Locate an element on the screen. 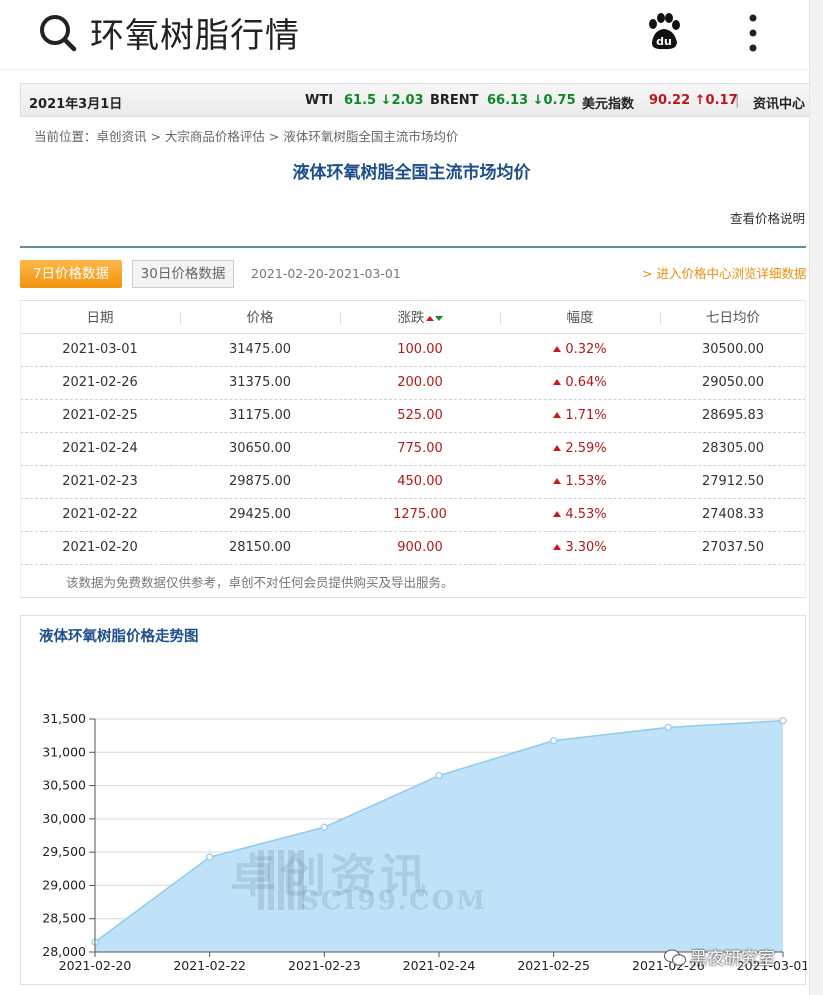  search-icon is located at coordinates (58, 33).